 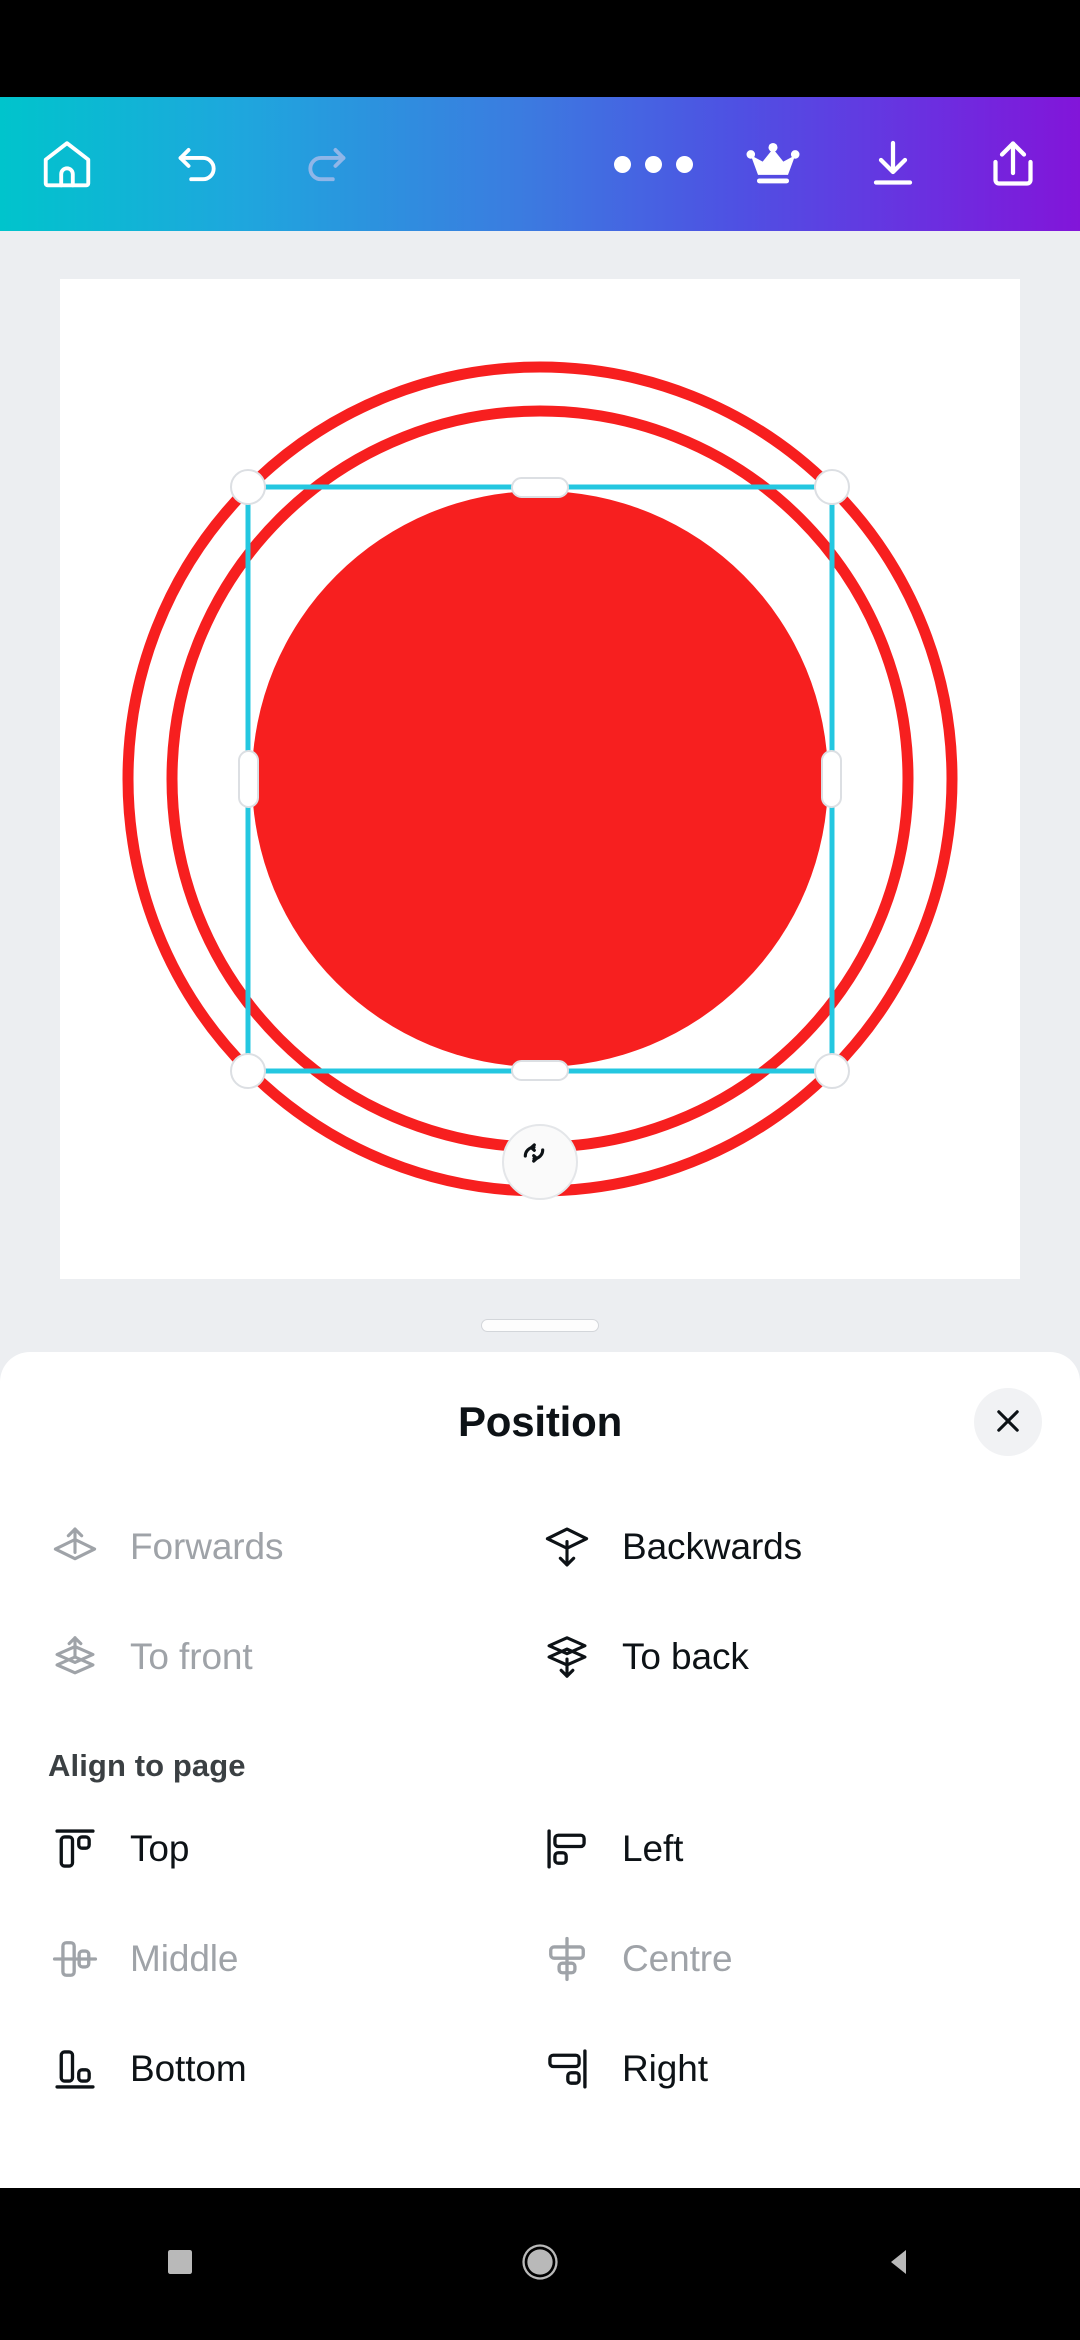 I want to click on align-left-icon, so click(x=567, y=1849).